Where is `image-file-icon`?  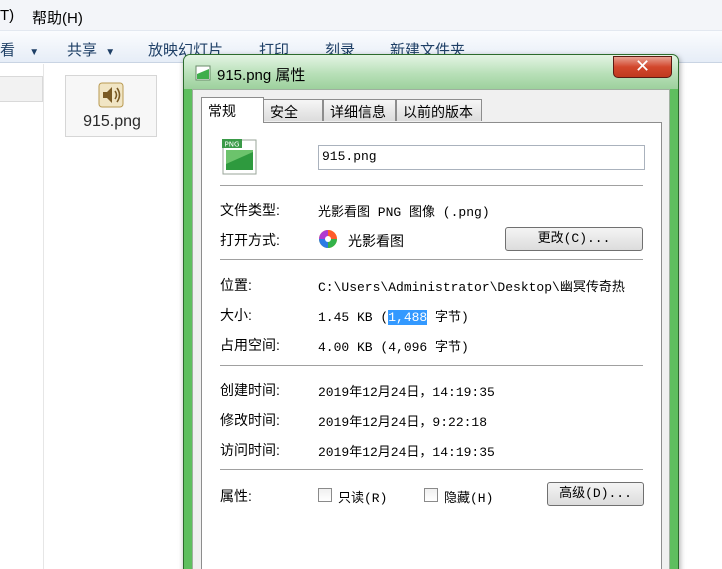
image-file-icon is located at coordinates (203, 73).